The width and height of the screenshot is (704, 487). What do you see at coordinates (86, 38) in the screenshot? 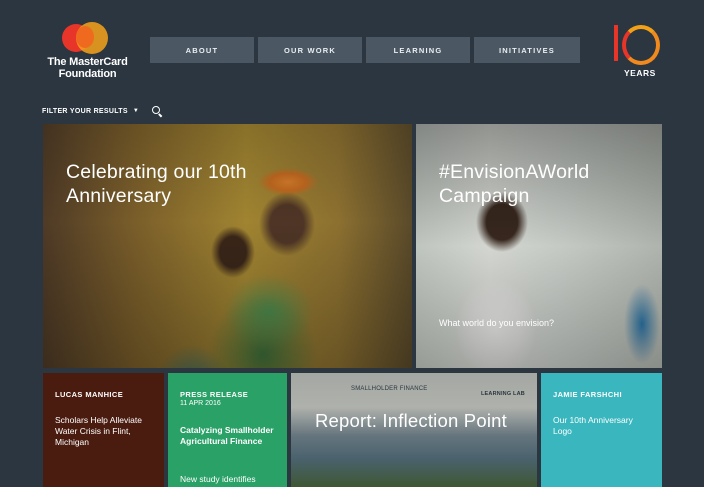
I see `logo-circles-icon` at bounding box center [86, 38].